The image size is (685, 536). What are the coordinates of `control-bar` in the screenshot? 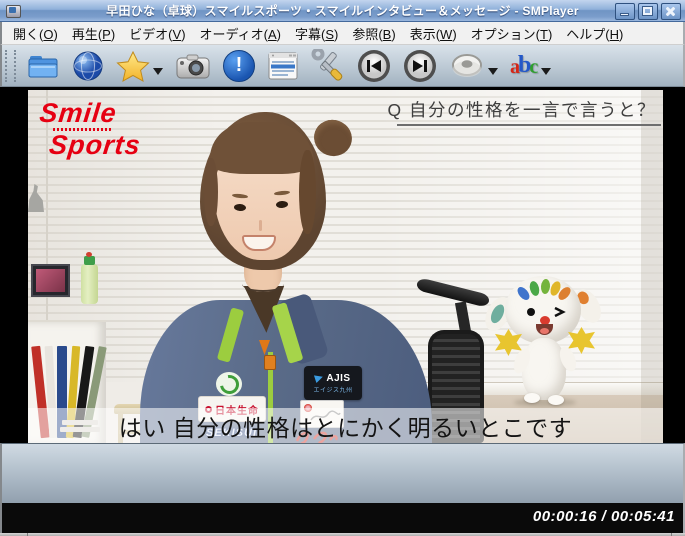 It's located at (342, 473).